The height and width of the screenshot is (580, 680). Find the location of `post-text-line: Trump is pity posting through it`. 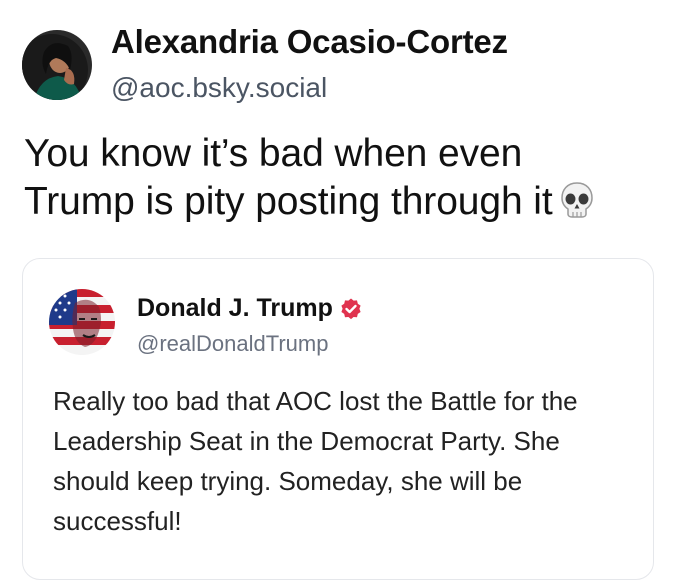

post-text-line: Trump is pity posting through it is located at coordinates (288, 201).